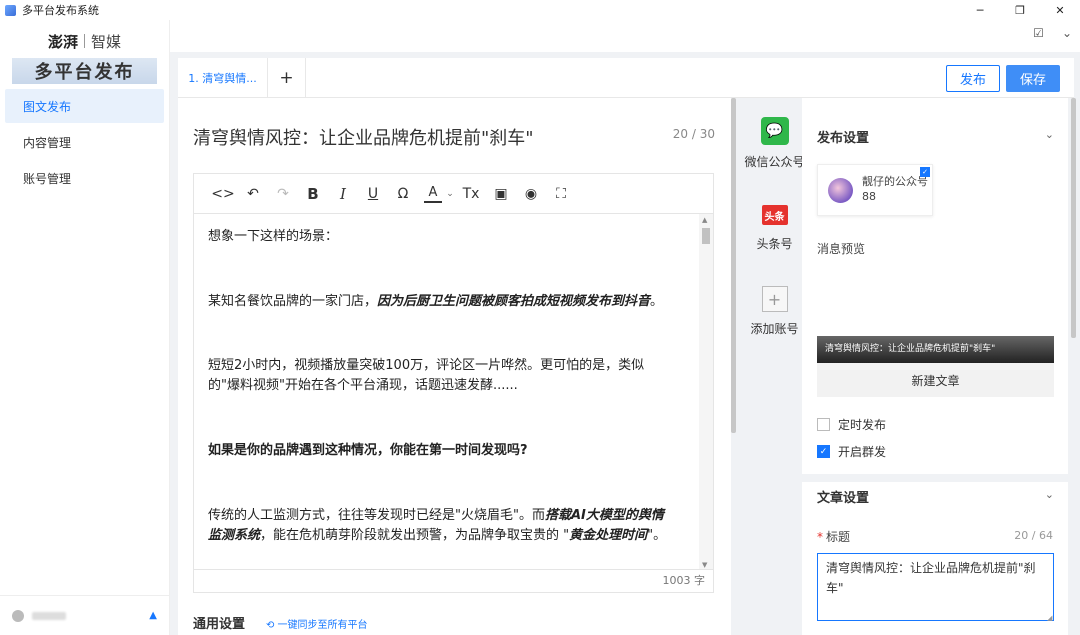  I want to click on sidebar-item-content: 内容管理, so click(84, 142).